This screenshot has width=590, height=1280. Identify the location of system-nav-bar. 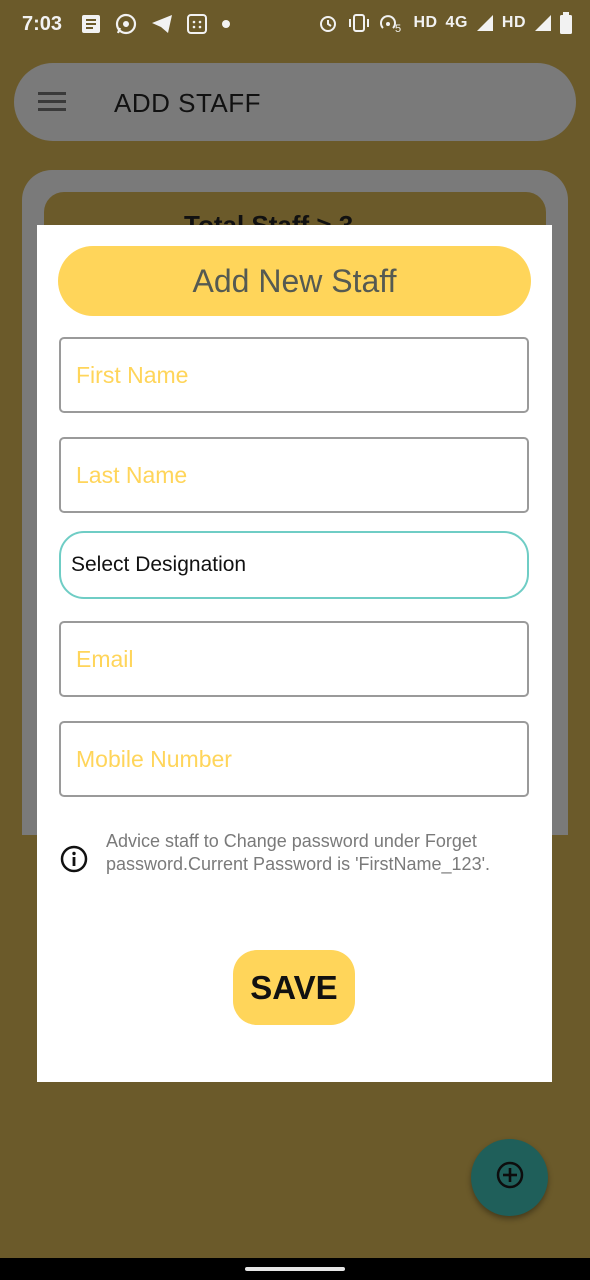
(295, 1269).